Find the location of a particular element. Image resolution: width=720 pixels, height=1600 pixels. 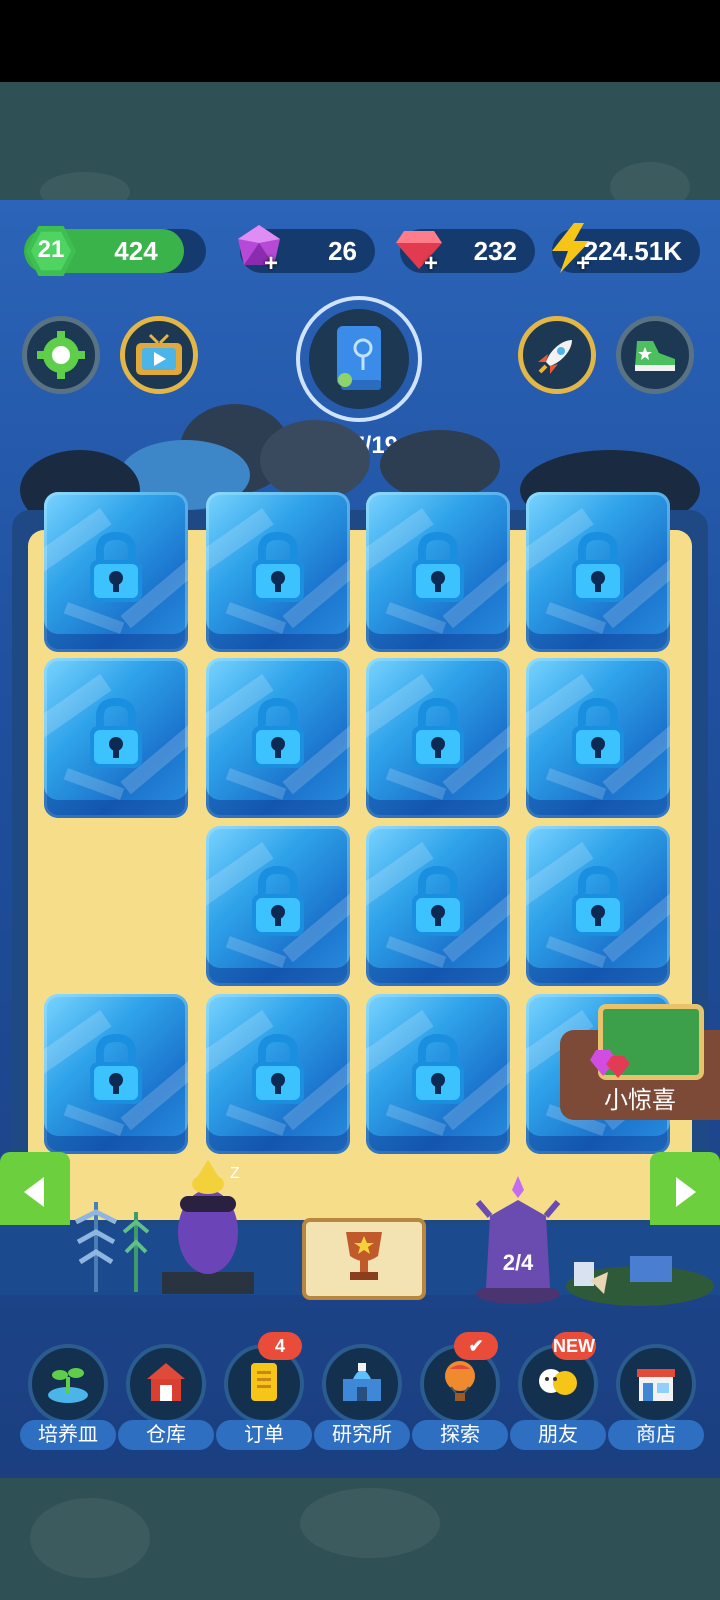

nav-item-shop: 商店 is located at coordinates (656, 1399).